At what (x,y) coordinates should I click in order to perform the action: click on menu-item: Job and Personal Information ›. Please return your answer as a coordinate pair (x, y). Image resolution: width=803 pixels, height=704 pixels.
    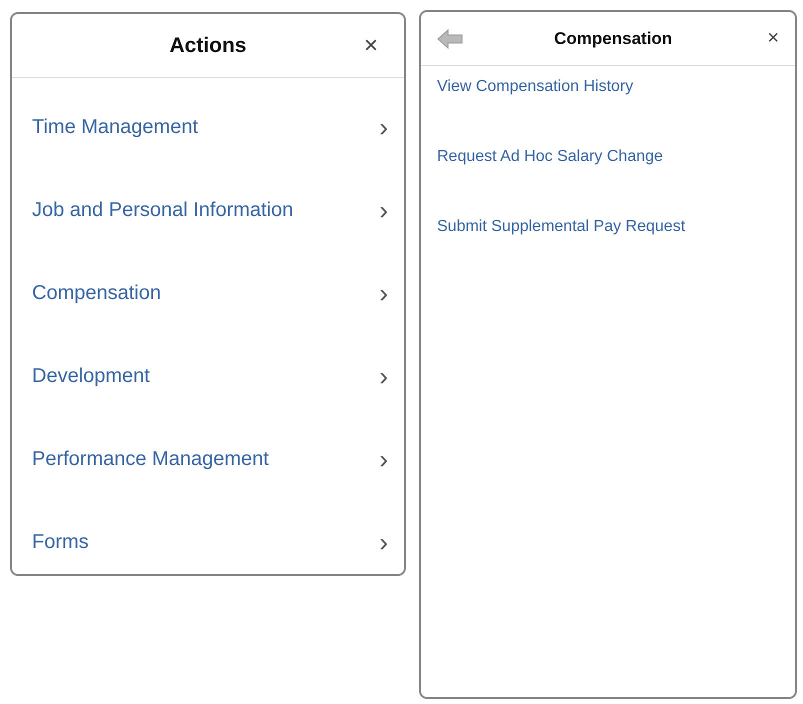
    Looking at the image, I should click on (208, 210).